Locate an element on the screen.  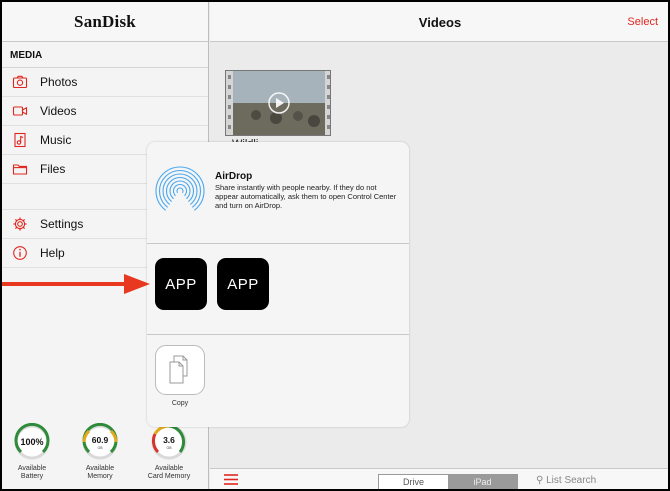
source-segmented-control: Drive iPad is located at coordinates (448, 481).